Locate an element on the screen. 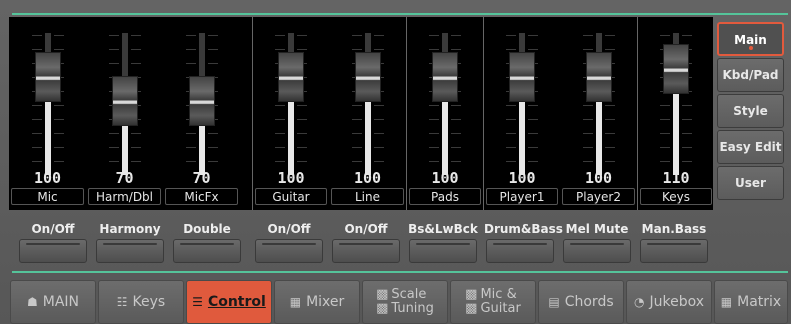  control-bs-lwbck: Bs&LwBck is located at coordinates (443, 244).